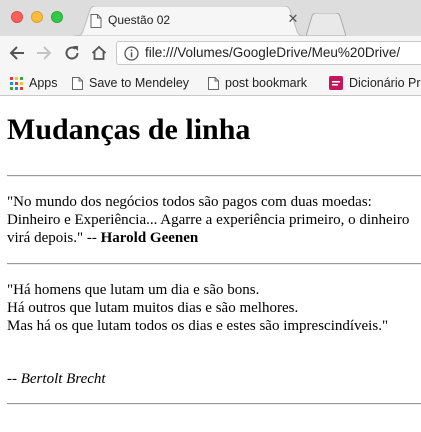  I want to click on bookmark-post-bookmark: post bookmark, so click(257, 83).